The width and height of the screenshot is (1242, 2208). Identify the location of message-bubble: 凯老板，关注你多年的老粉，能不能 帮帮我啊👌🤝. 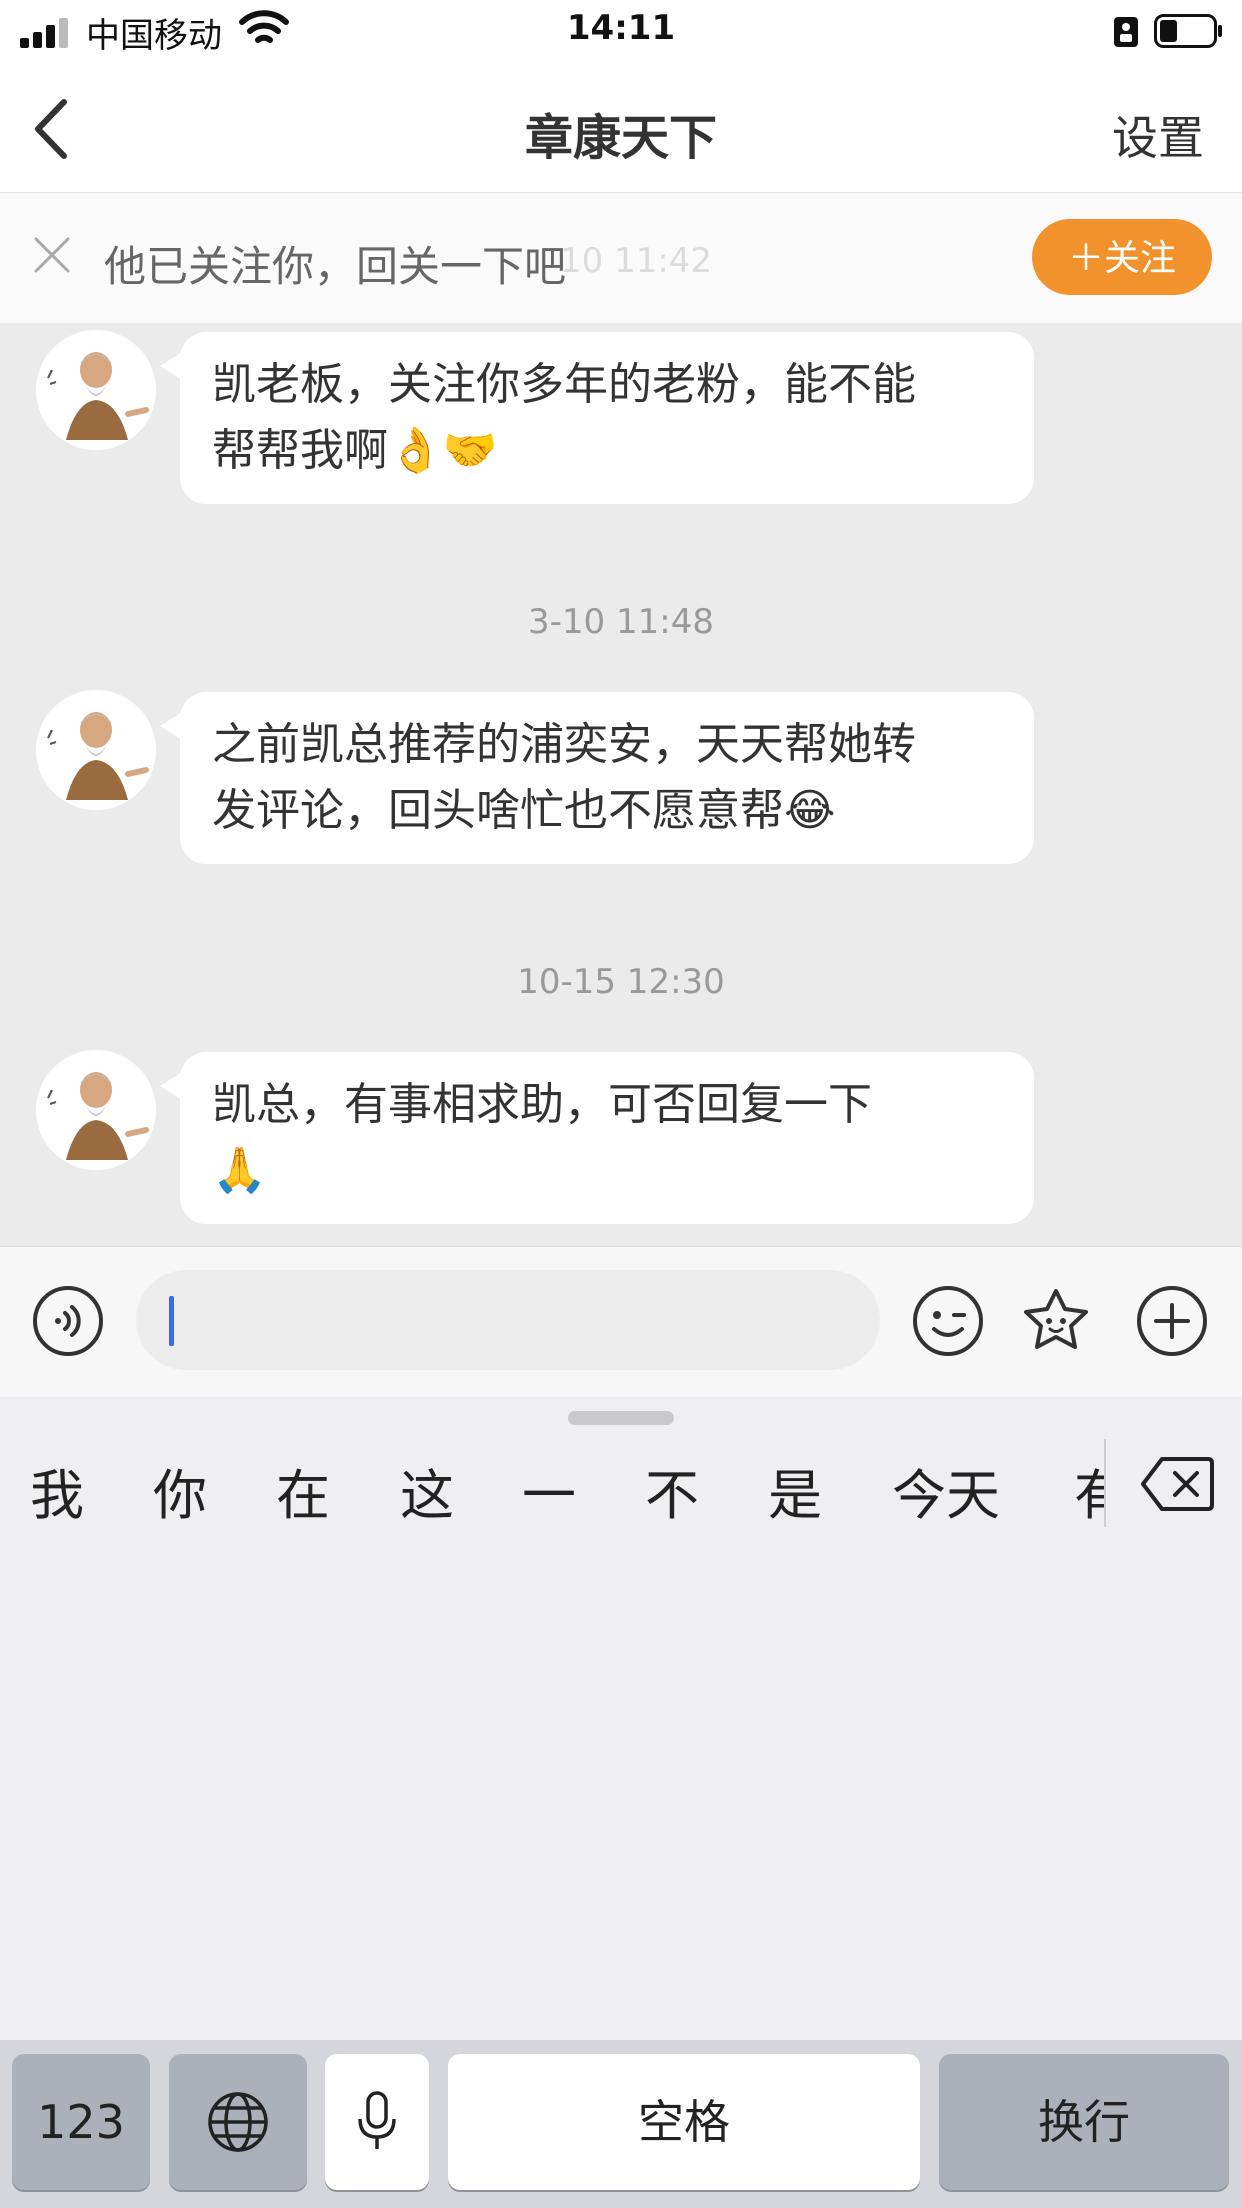
(607, 418).